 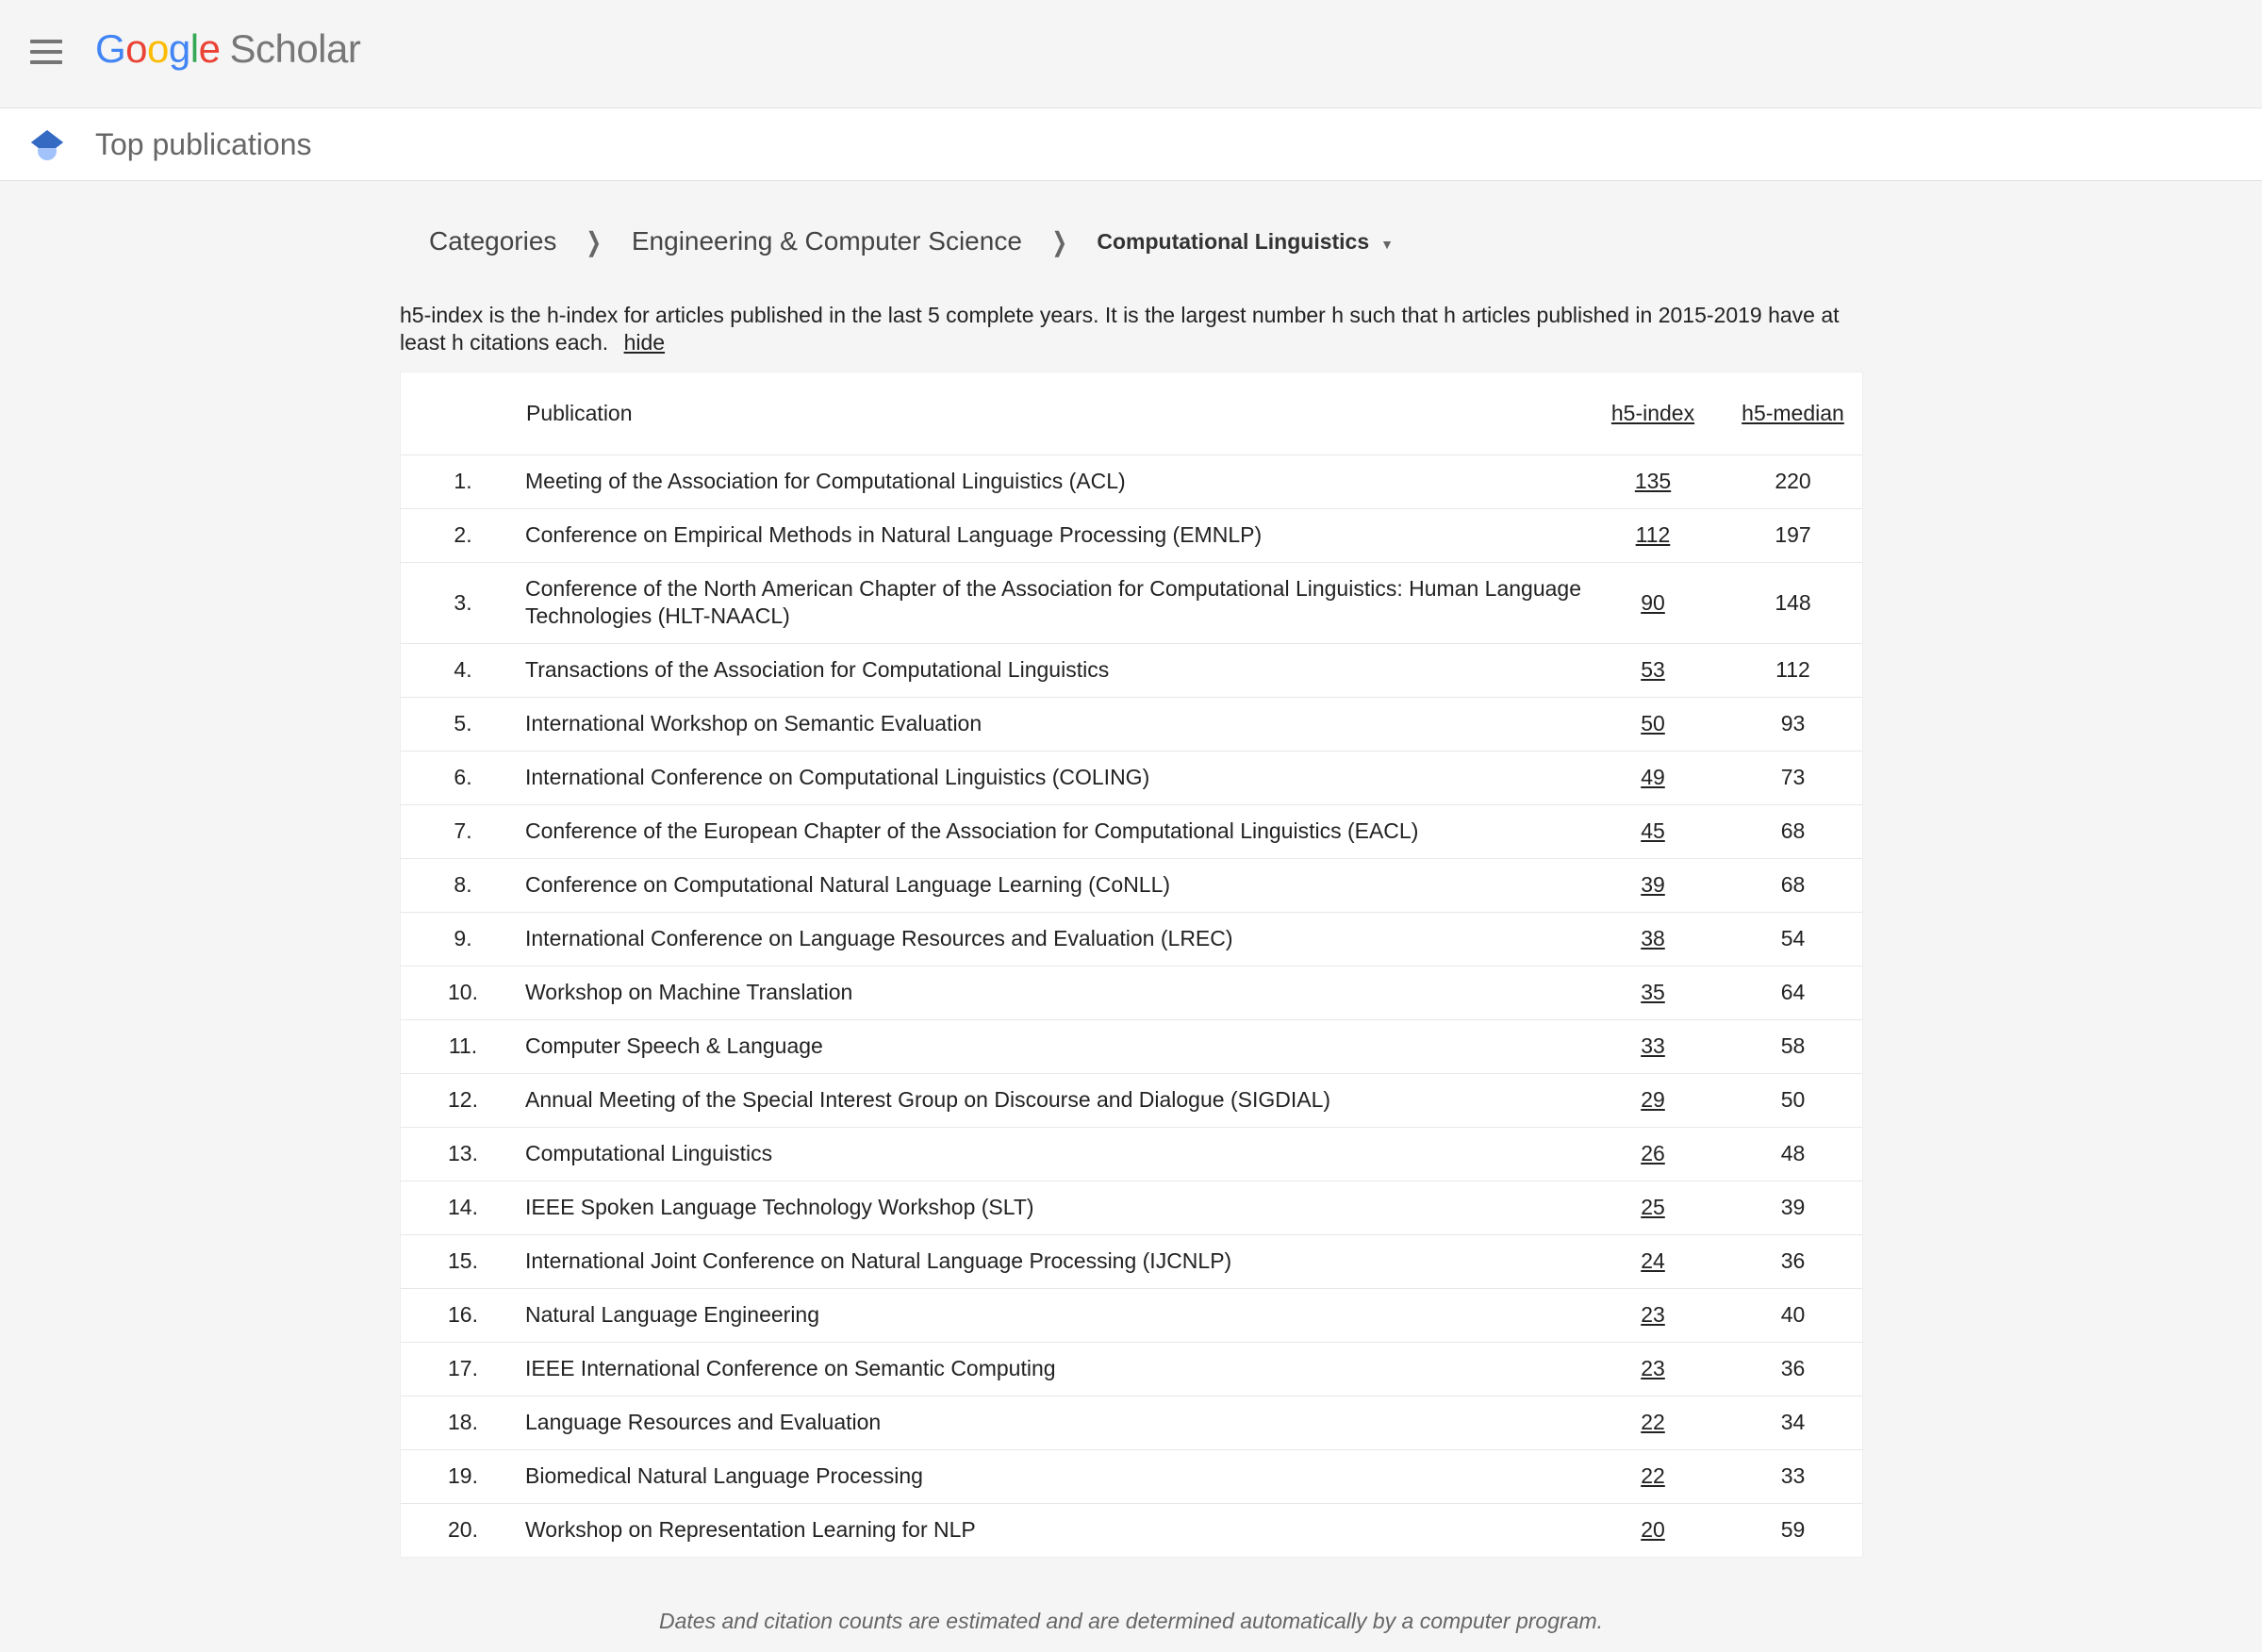 I want to click on h5-index-link: 33, so click(x=1653, y=1046).